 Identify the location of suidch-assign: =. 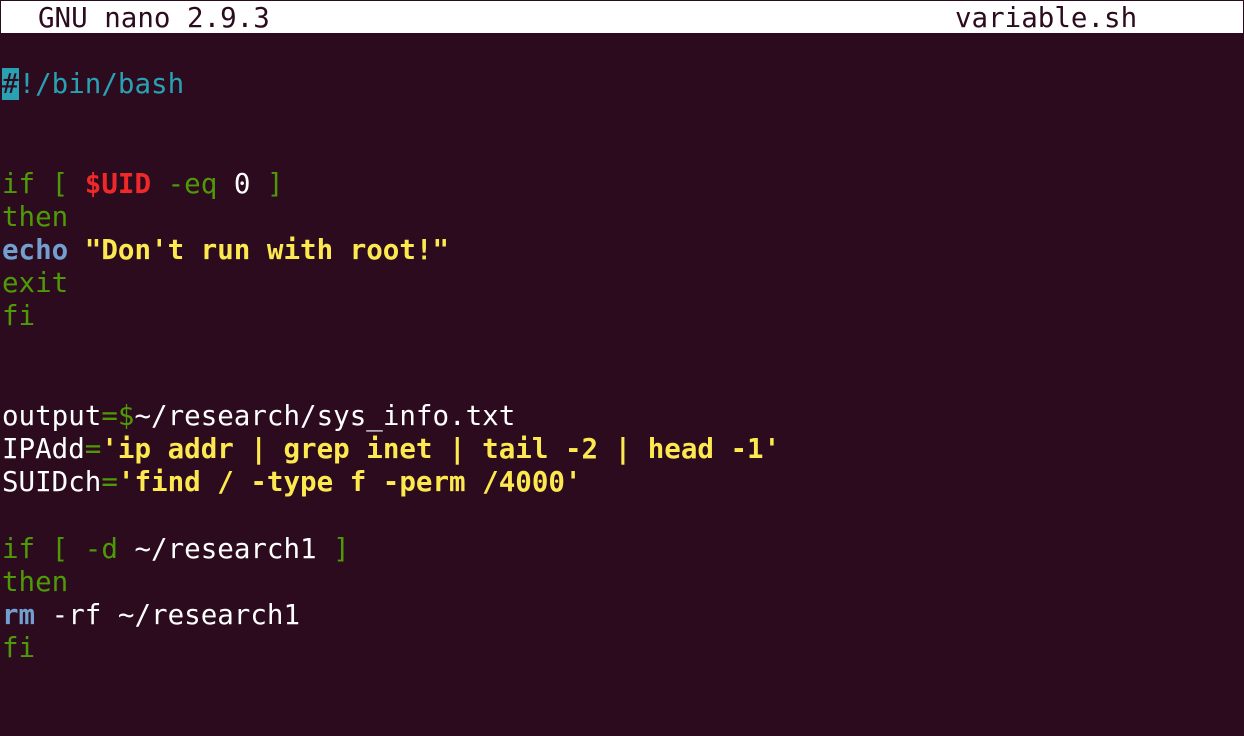
(109, 482).